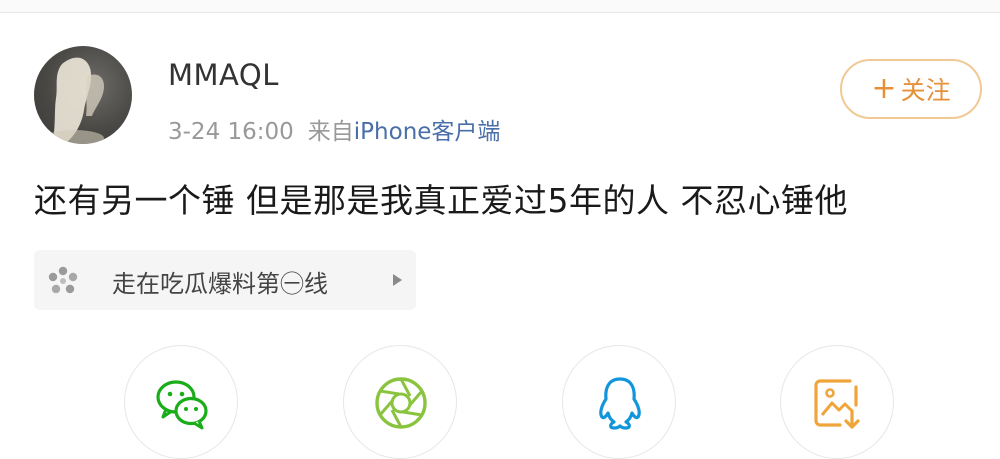 The image size is (1000, 459). Describe the element at coordinates (220, 284) in the screenshot. I see `topic-label: 走在吃瓜爆料第㊀线` at that location.